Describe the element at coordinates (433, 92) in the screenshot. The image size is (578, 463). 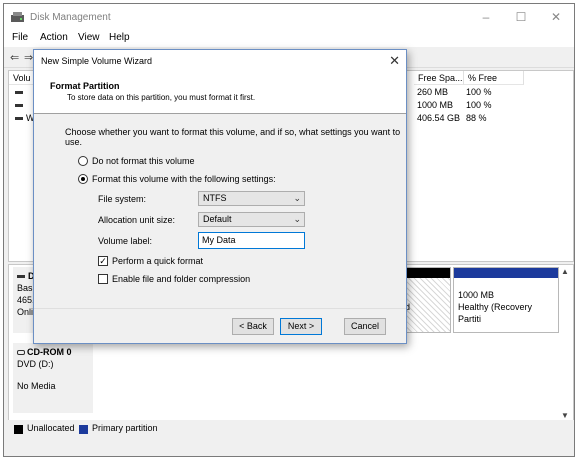
I see `free-space-cell: 260 MB` at that location.